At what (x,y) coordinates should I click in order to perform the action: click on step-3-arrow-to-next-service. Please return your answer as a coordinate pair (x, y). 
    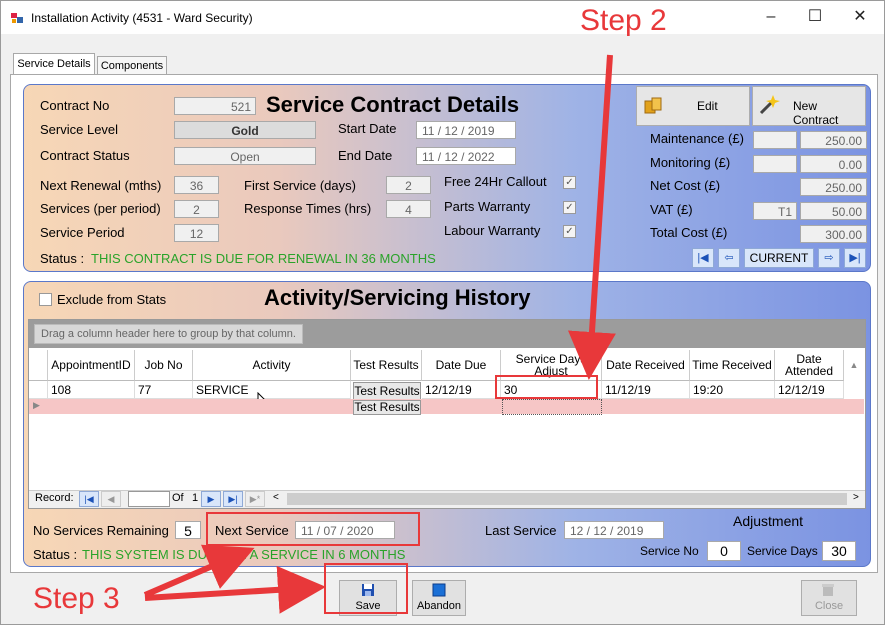
    Looking at the image, I should click on (199, 571).